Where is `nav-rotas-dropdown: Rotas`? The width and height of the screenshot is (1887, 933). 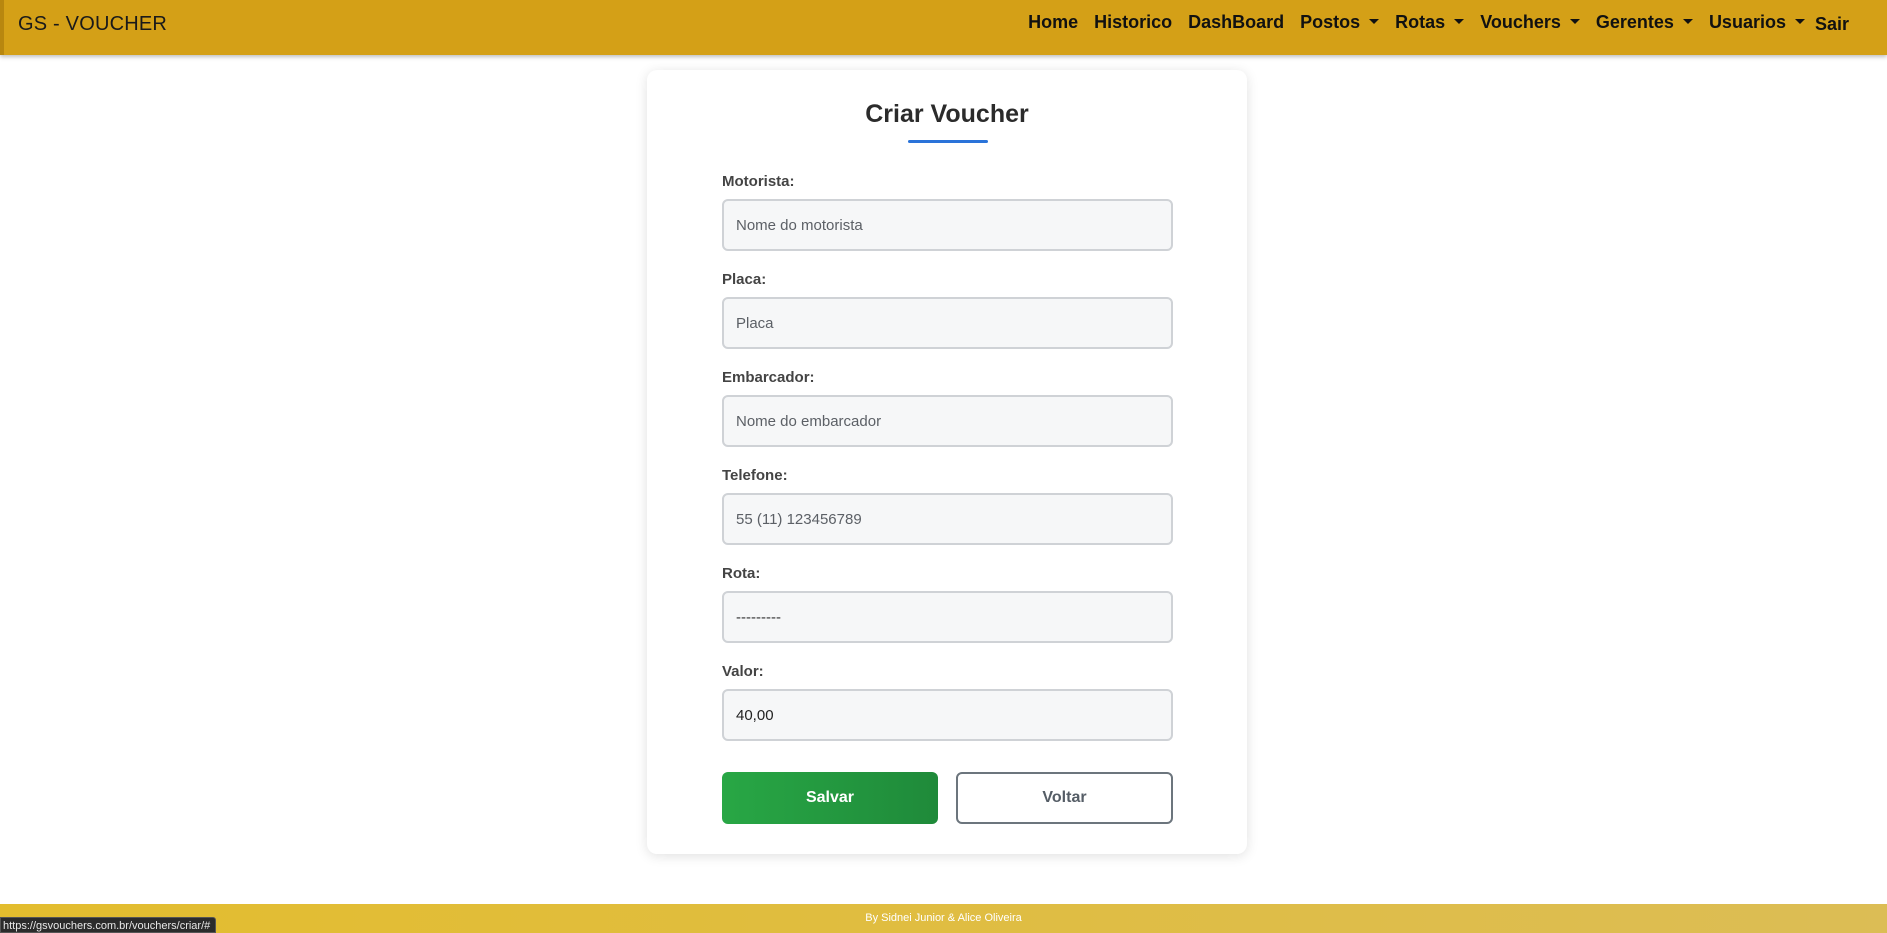 nav-rotas-dropdown: Rotas is located at coordinates (1430, 22).